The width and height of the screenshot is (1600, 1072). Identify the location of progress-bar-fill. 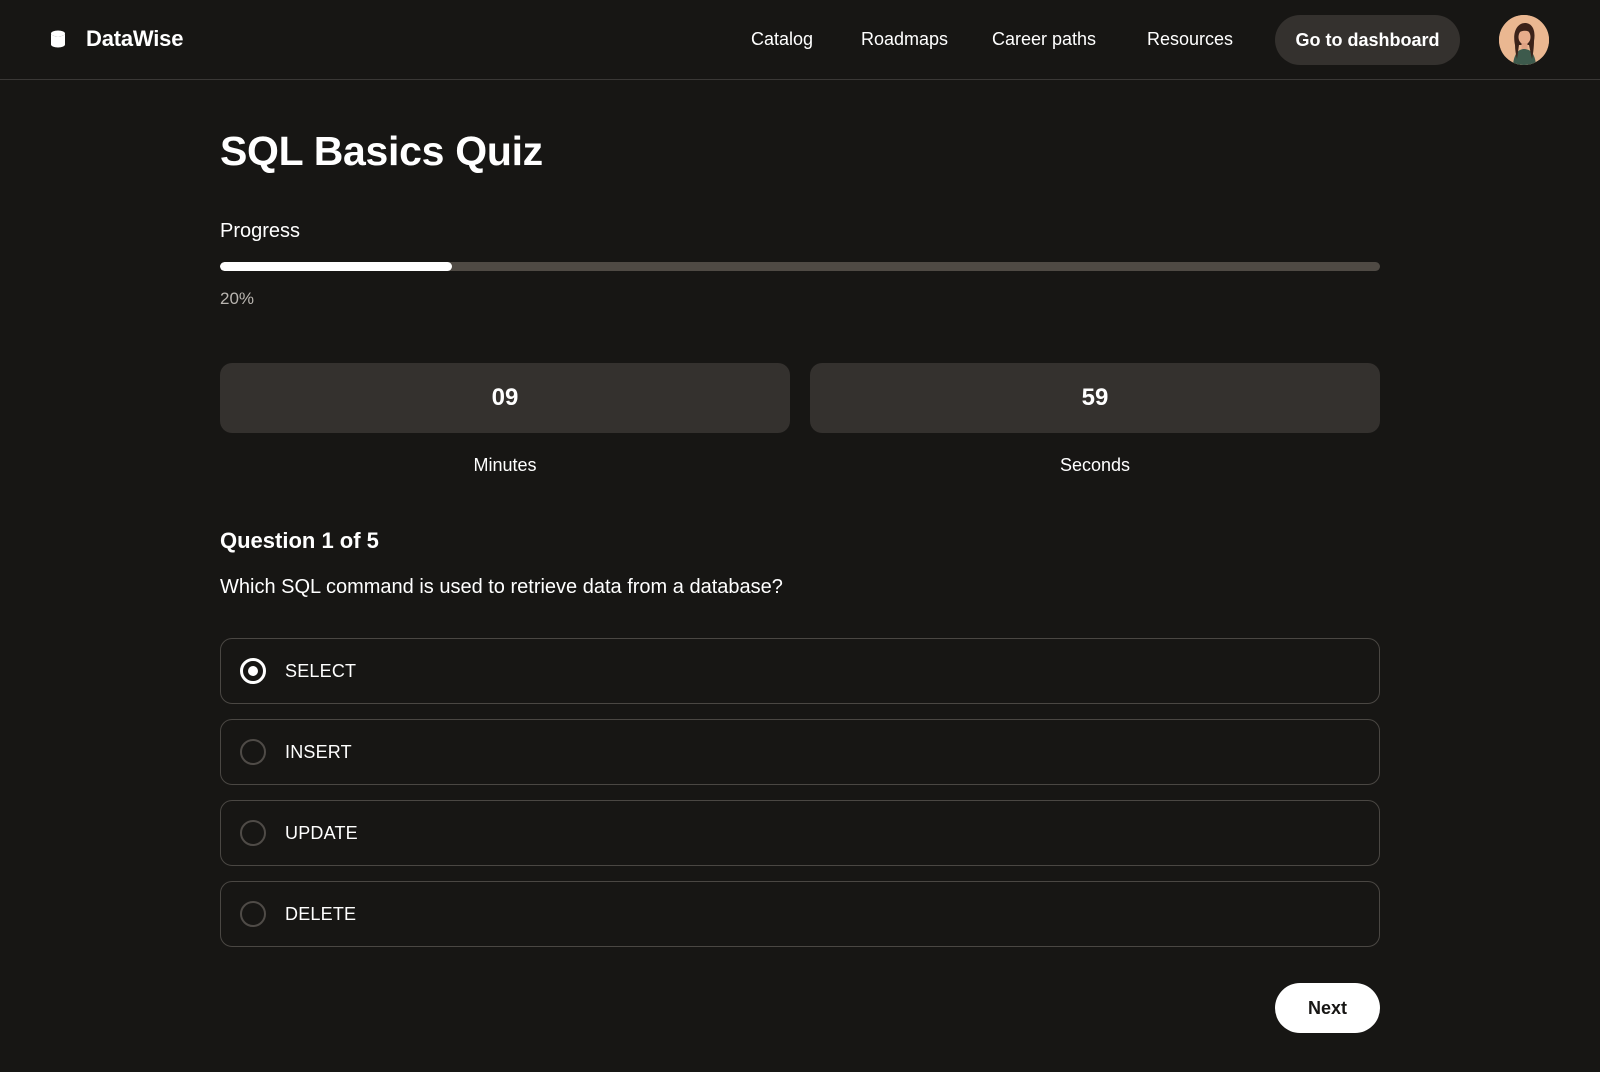
(336, 266).